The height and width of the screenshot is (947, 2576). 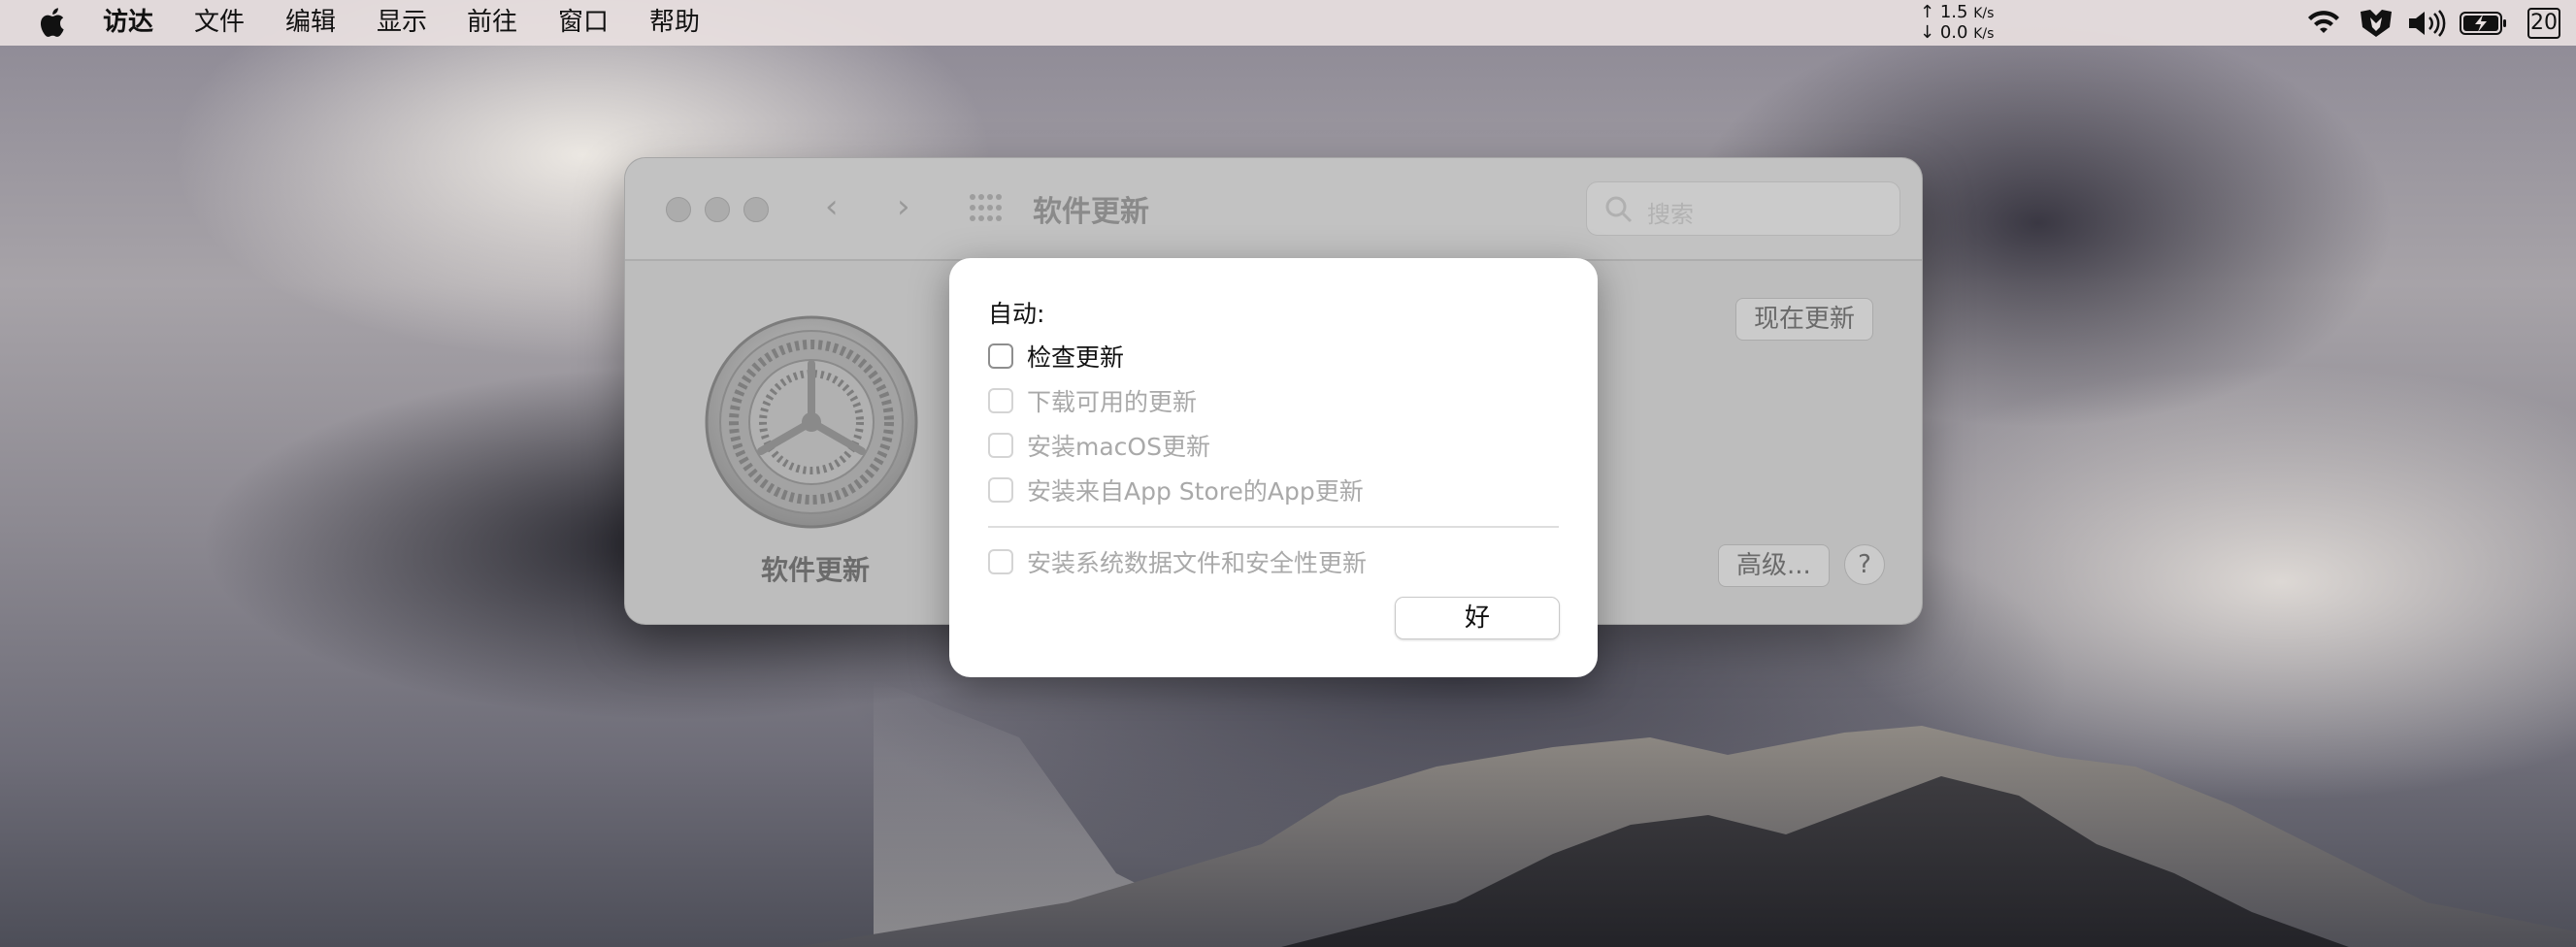 What do you see at coordinates (1273, 527) in the screenshot?
I see `divider` at bounding box center [1273, 527].